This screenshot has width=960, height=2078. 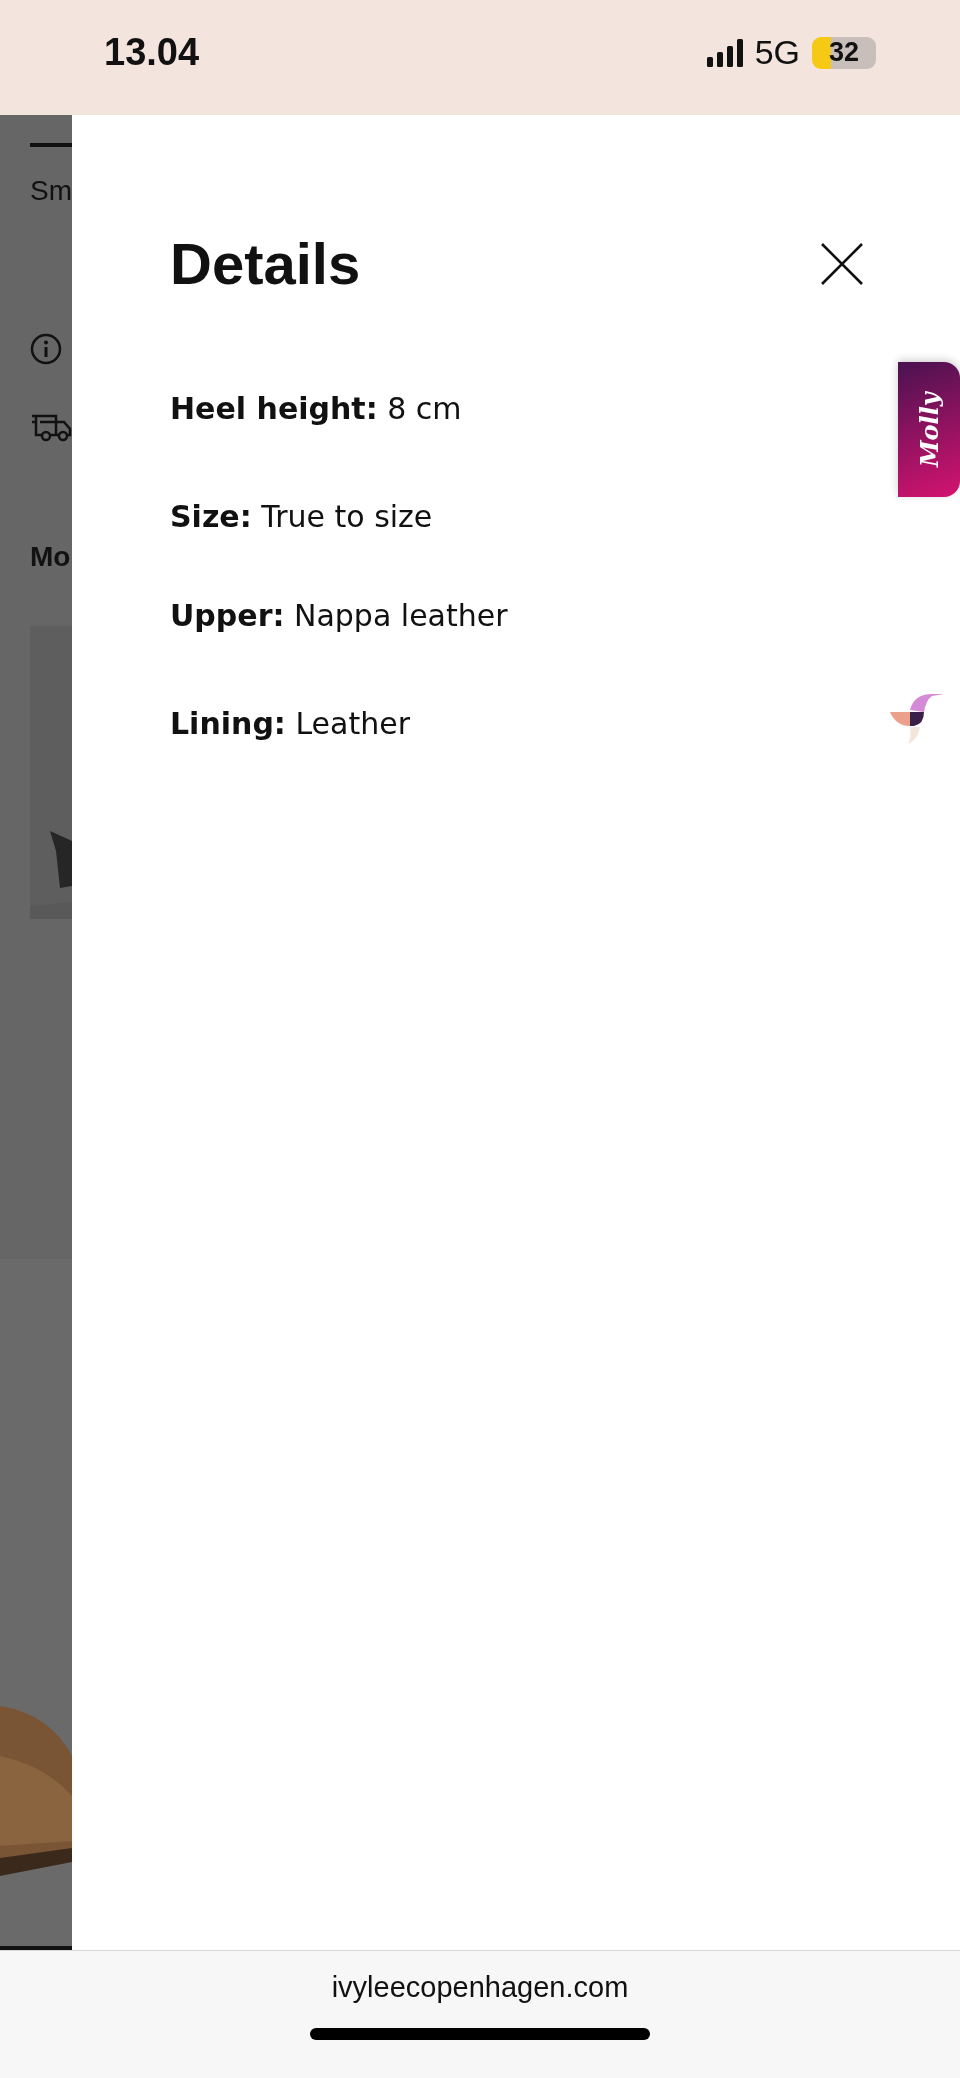 I want to click on close-button, so click(x=842, y=264).